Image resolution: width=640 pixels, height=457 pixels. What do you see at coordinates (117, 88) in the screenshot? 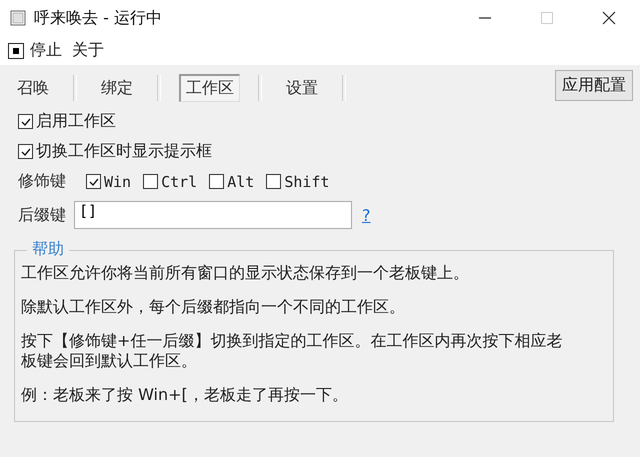
I see `tab: 绑定` at bounding box center [117, 88].